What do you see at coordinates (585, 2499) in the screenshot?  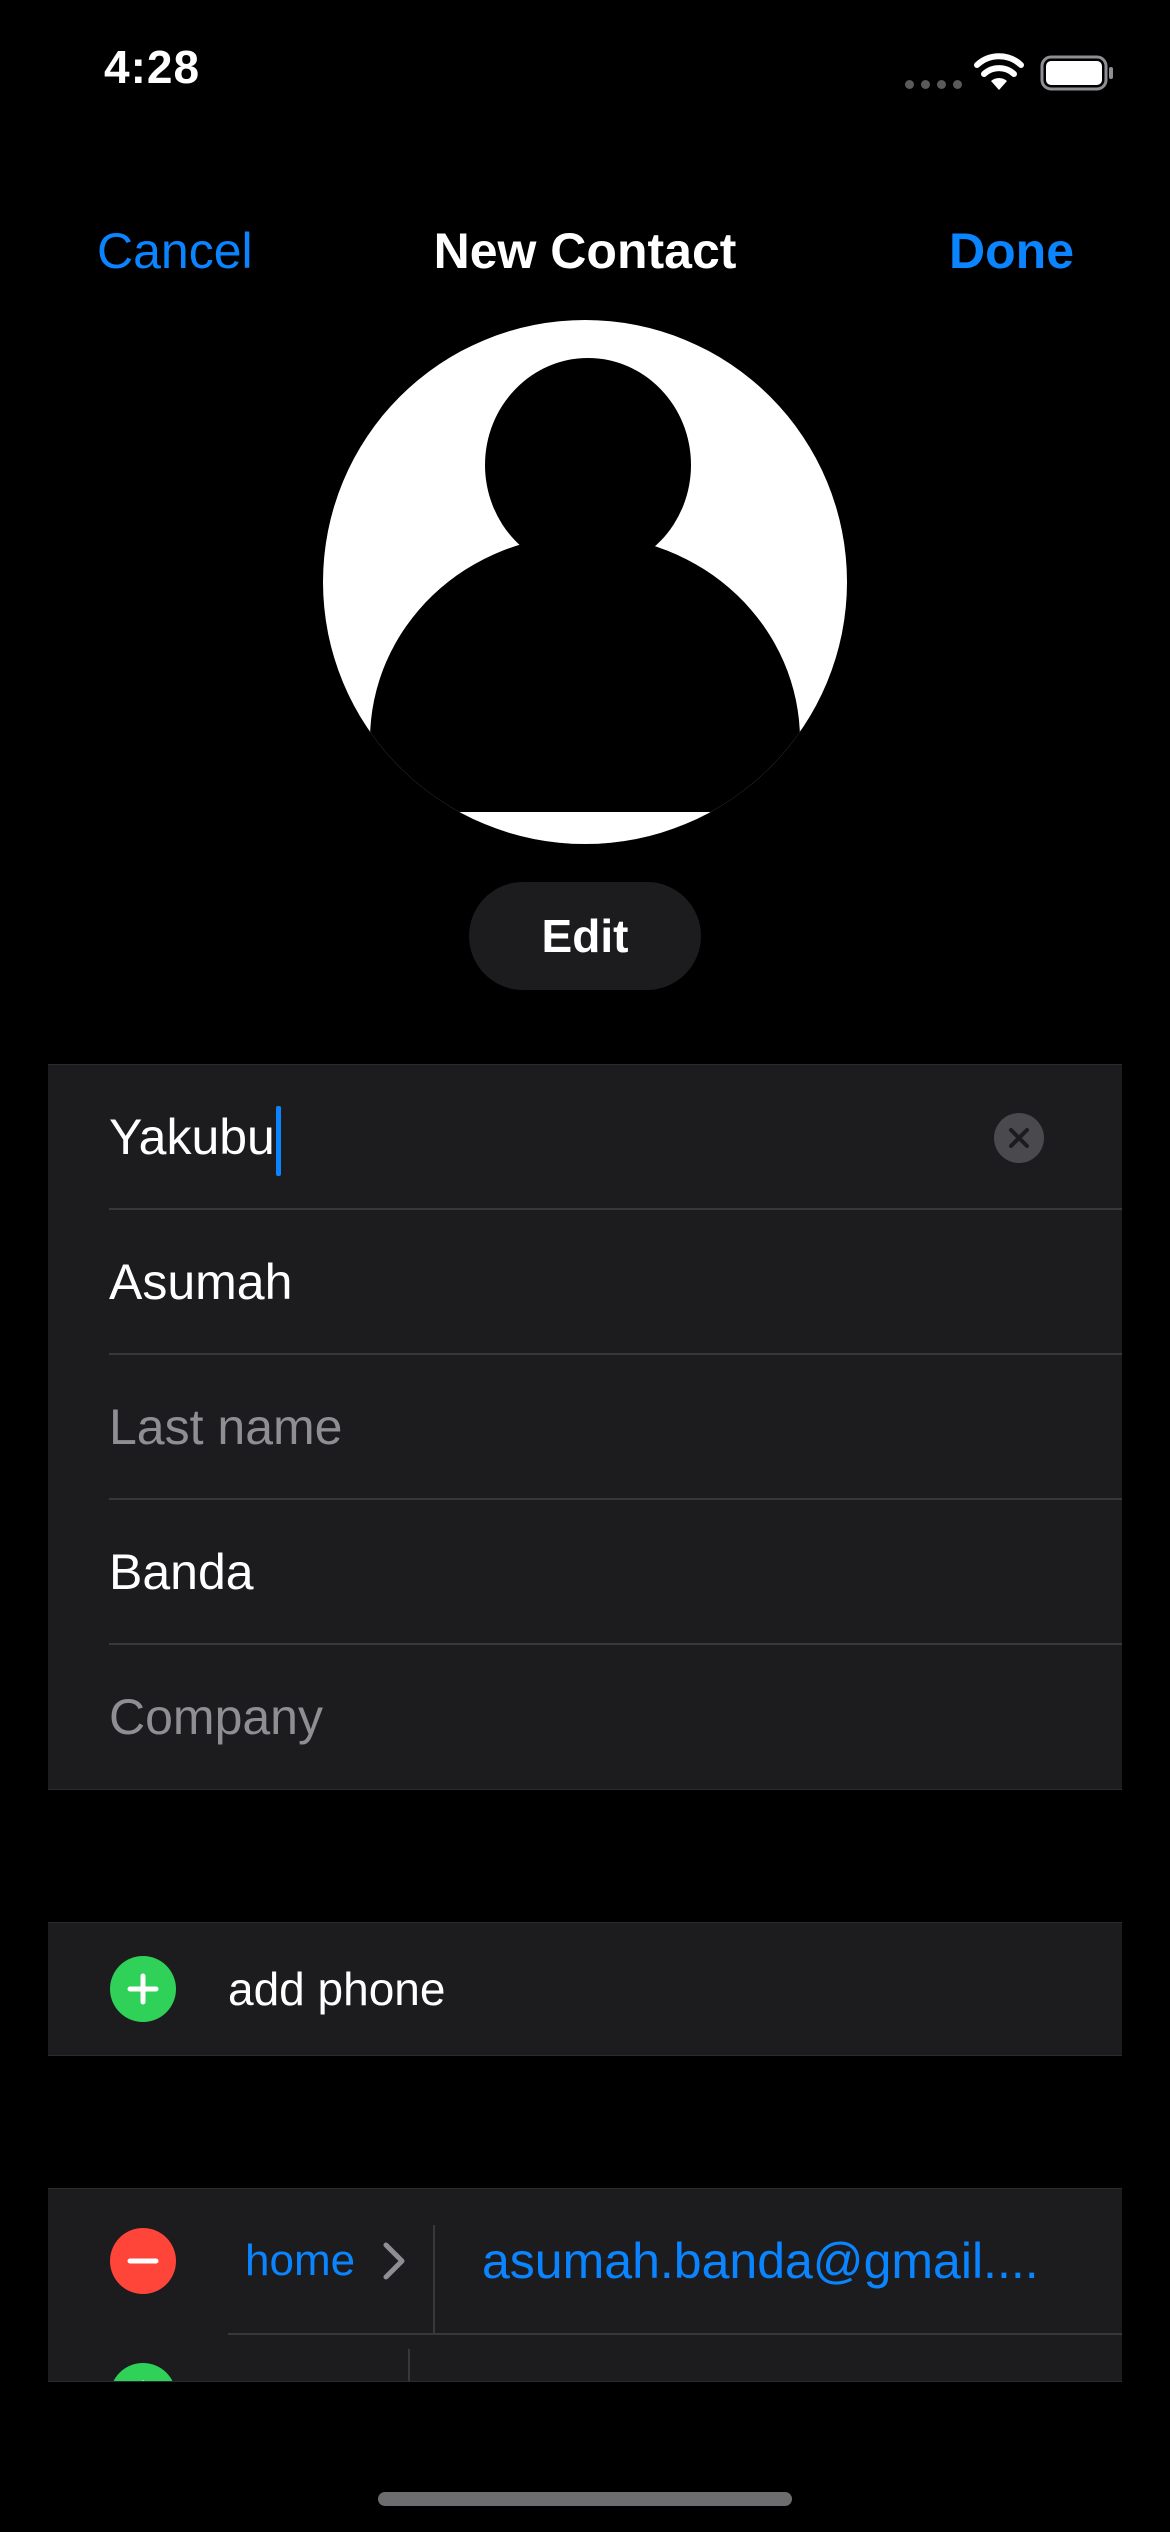 I see `home-indicator` at bounding box center [585, 2499].